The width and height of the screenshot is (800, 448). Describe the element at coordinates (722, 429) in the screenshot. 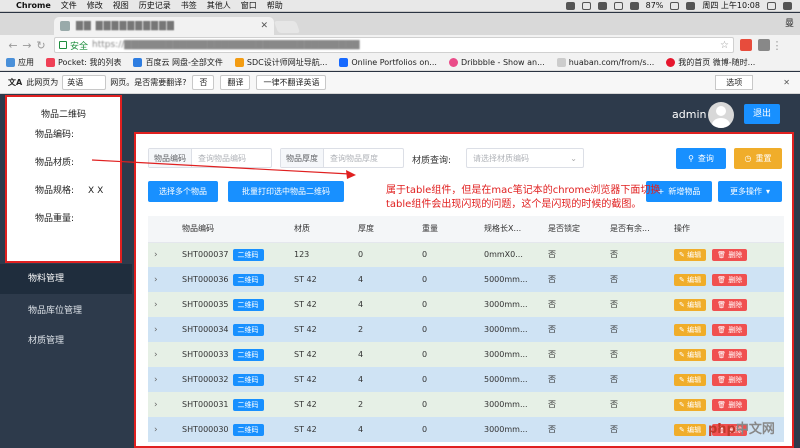

I see `watermark-main: php` at that location.